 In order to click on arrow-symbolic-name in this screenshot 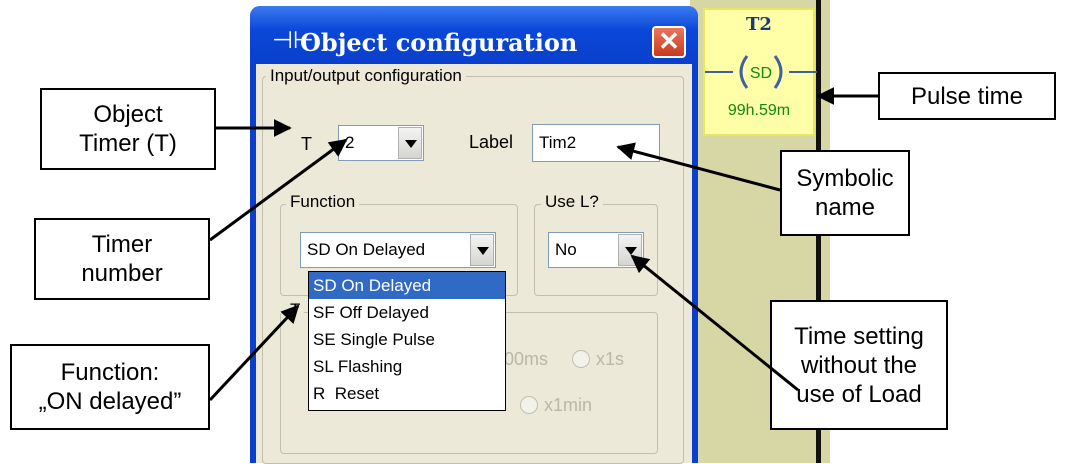, I will do `click(698, 167)`.